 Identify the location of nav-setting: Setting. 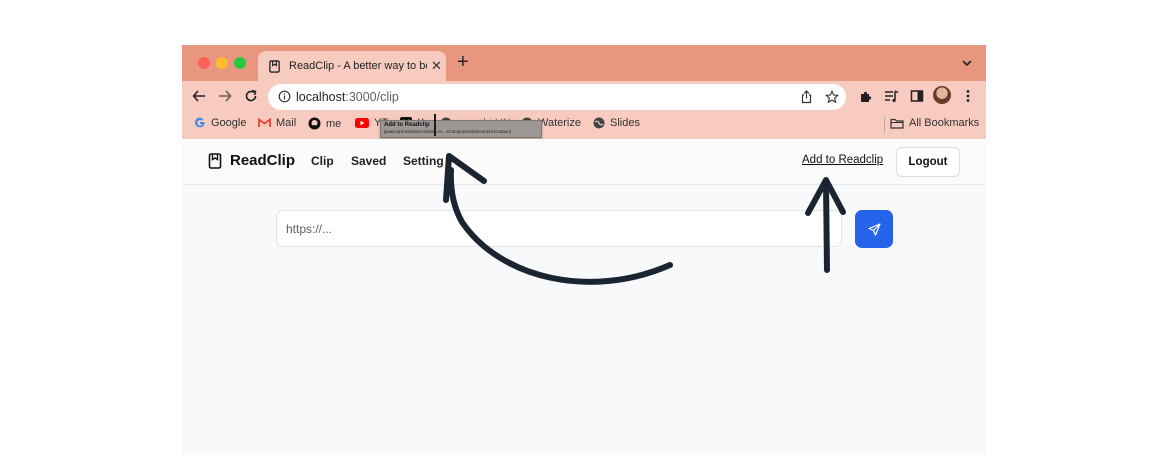
(423, 161).